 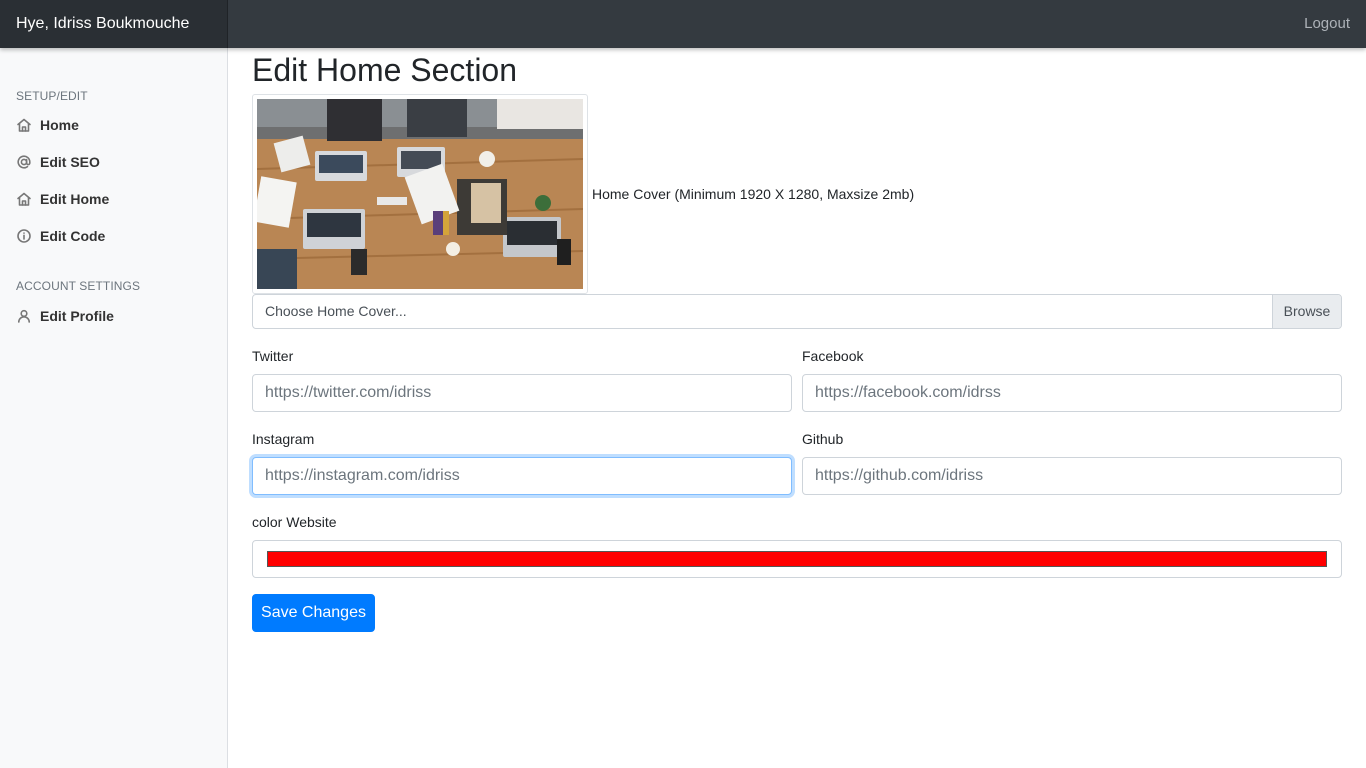 What do you see at coordinates (1072, 476) in the screenshot?
I see `github-input` at bounding box center [1072, 476].